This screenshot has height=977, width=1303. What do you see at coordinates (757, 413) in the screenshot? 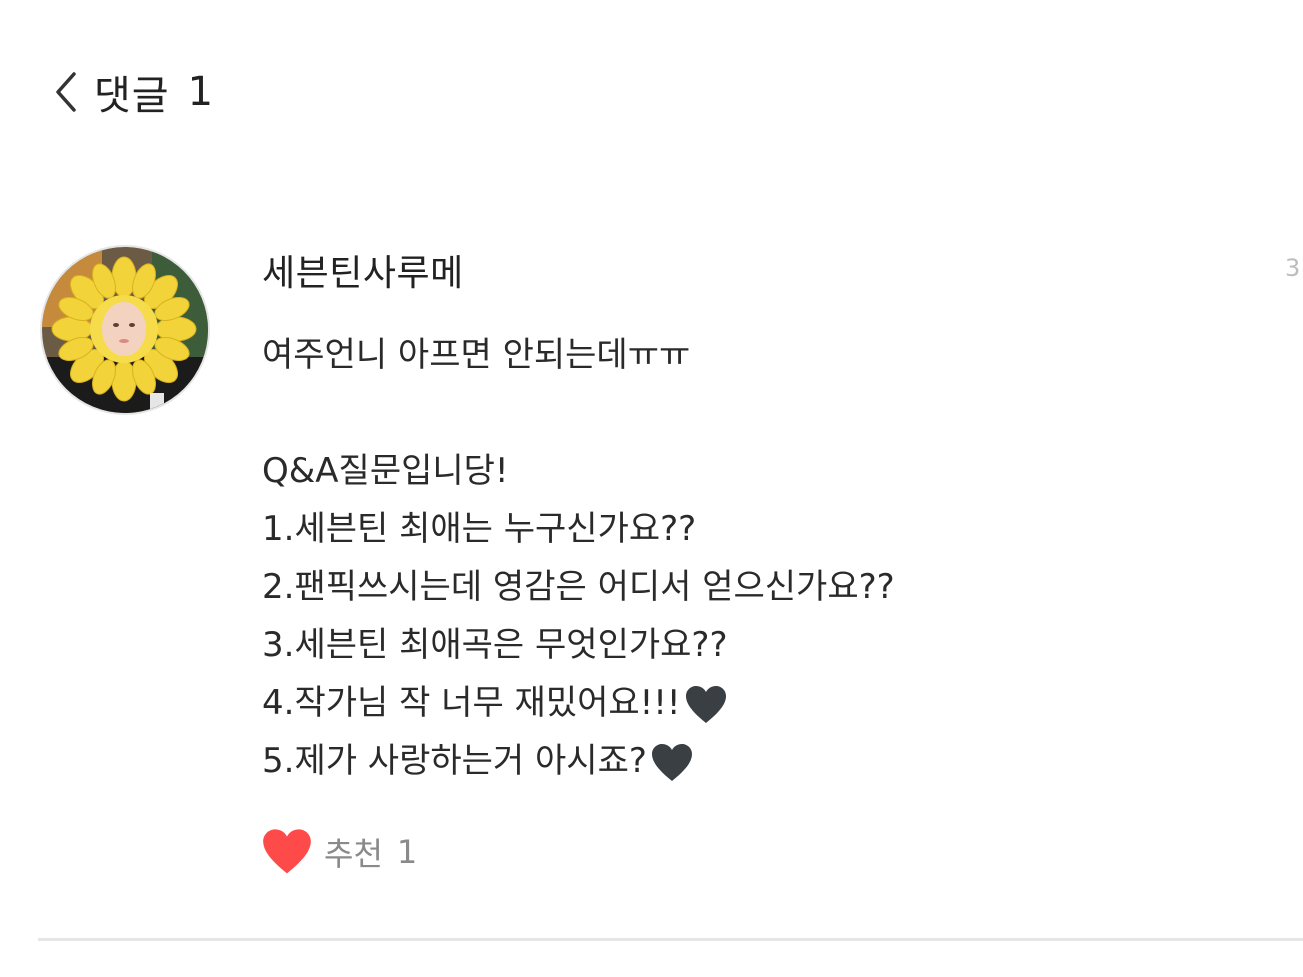
I see `comment-line-blank` at bounding box center [757, 413].